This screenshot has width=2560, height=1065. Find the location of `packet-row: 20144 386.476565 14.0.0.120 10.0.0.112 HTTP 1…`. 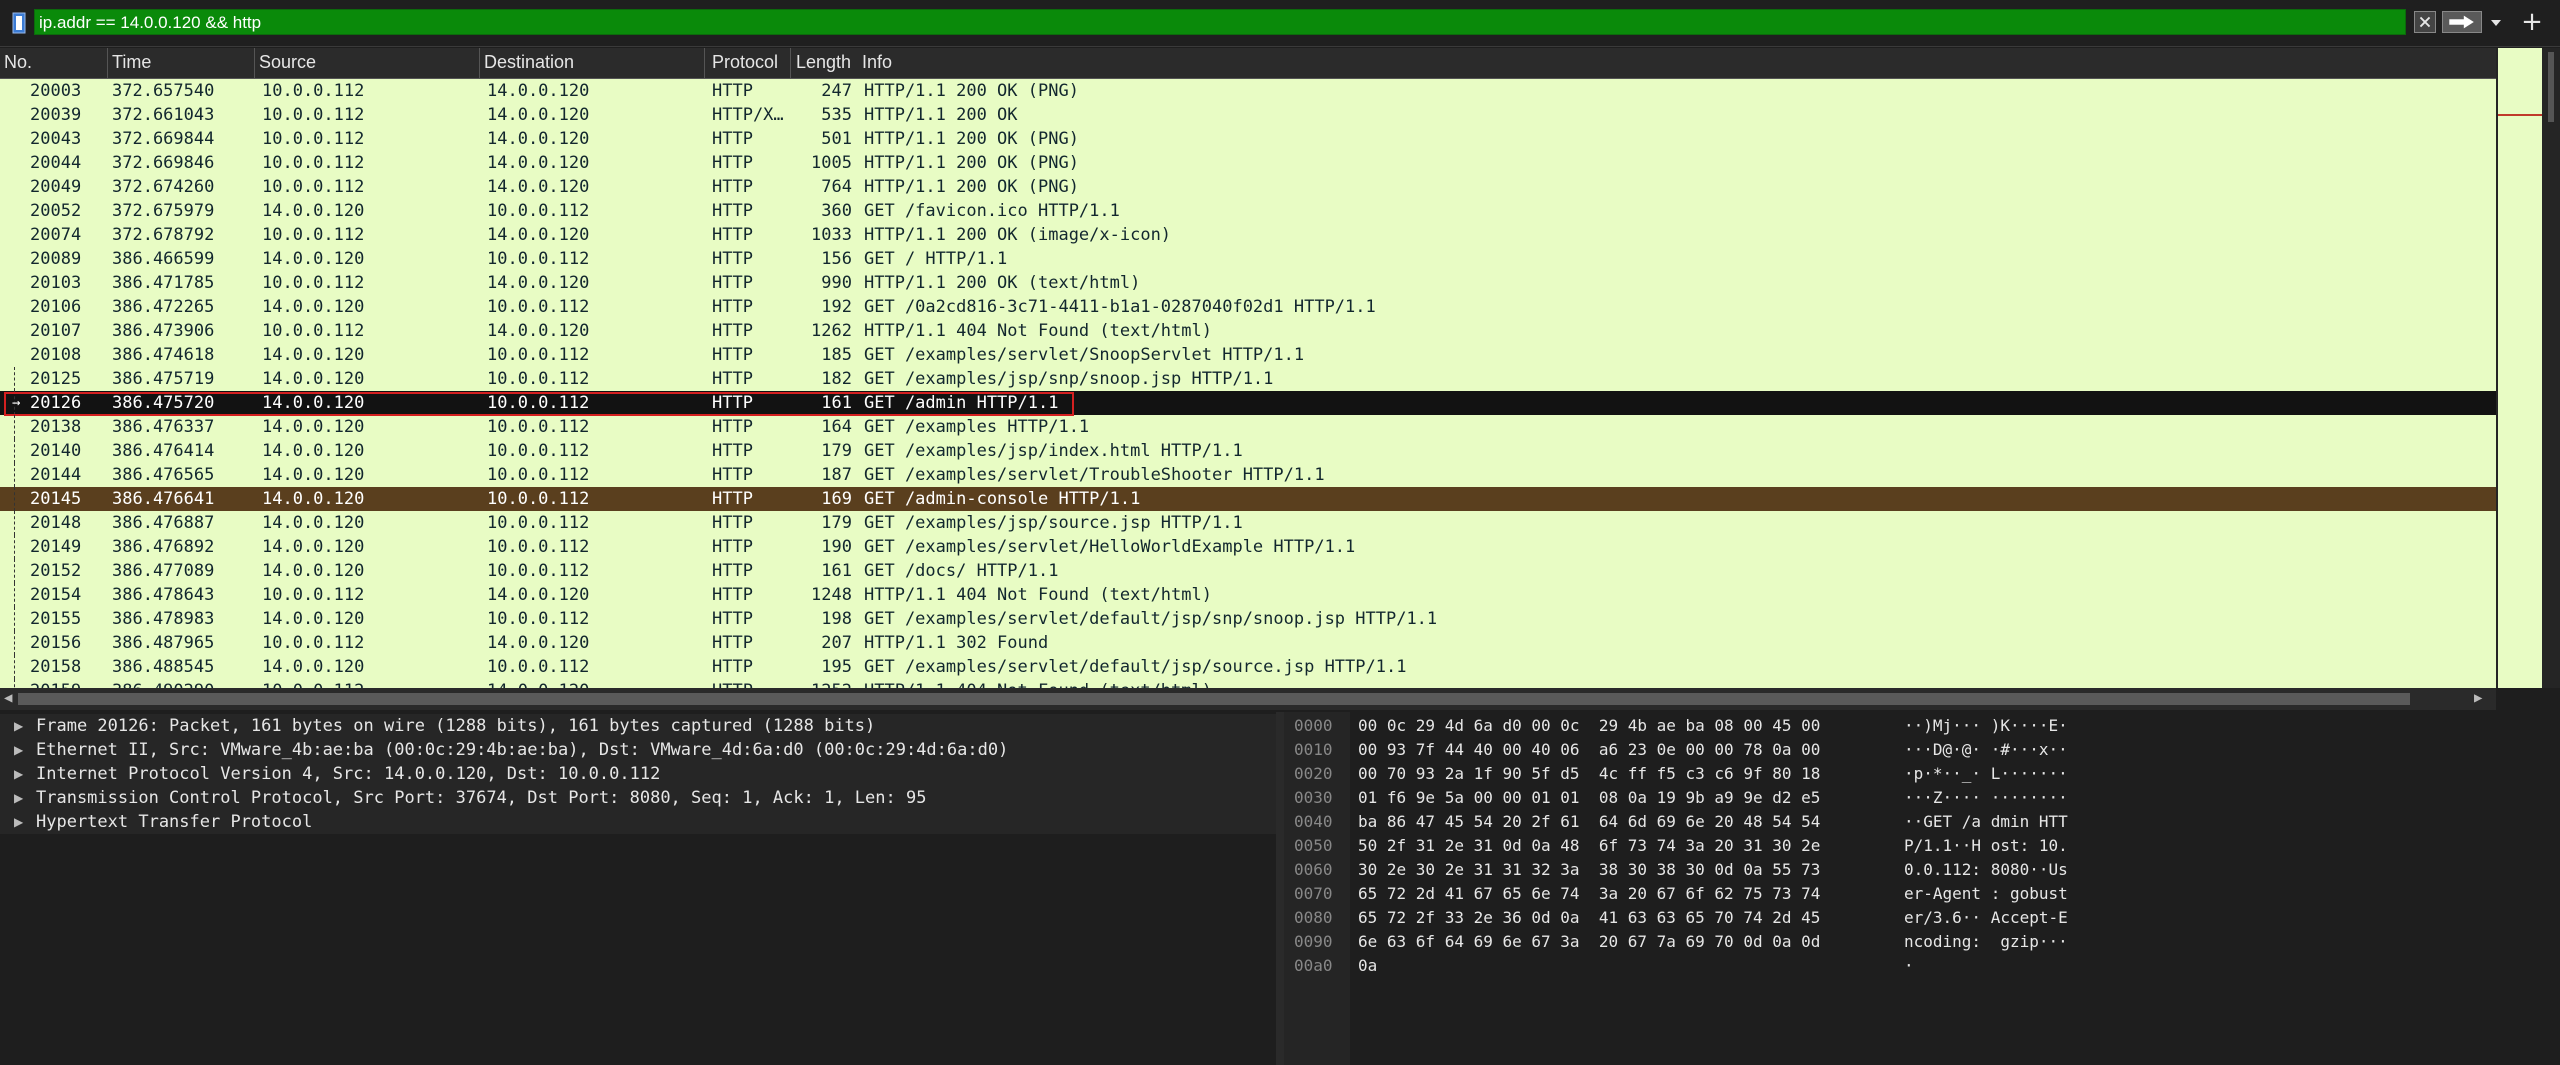

packet-row: 20144 386.476565 14.0.0.120 10.0.0.112 HTTP 1… is located at coordinates (1248, 475).